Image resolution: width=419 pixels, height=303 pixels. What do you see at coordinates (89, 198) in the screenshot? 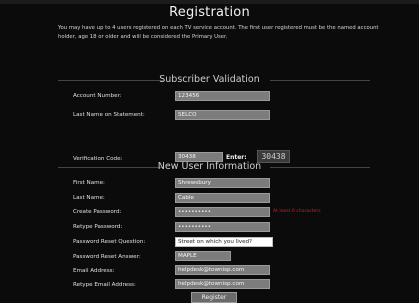
I see `last-name-label: Last Name:` at bounding box center [89, 198].